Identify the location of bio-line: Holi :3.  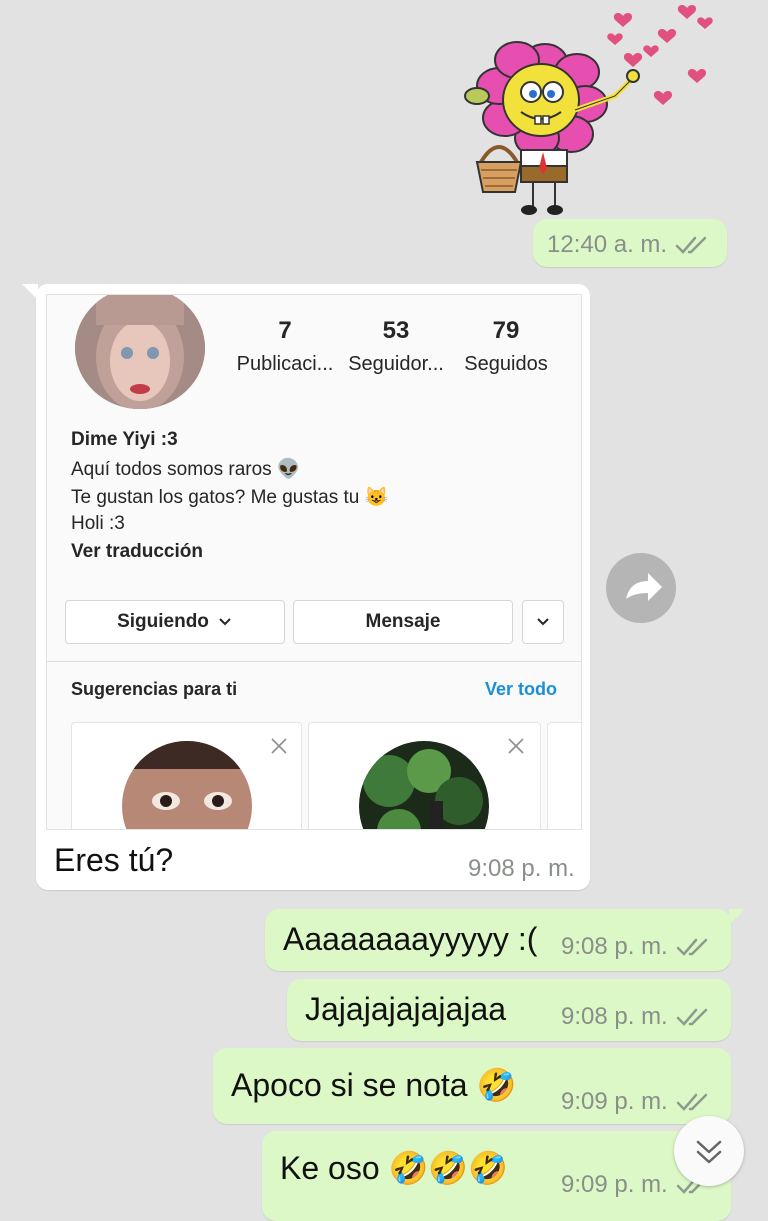
(98, 523).